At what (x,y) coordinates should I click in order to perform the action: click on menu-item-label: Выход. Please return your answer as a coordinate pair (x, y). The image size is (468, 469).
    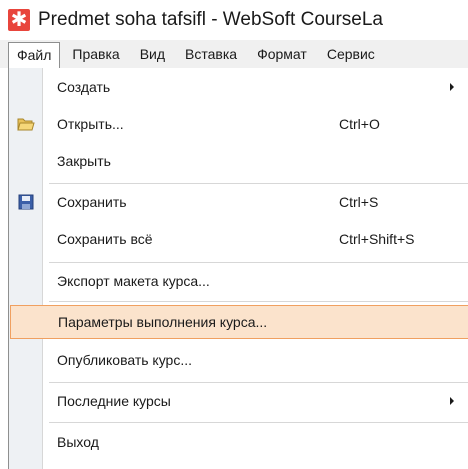
    Looking at the image, I should click on (78, 442).